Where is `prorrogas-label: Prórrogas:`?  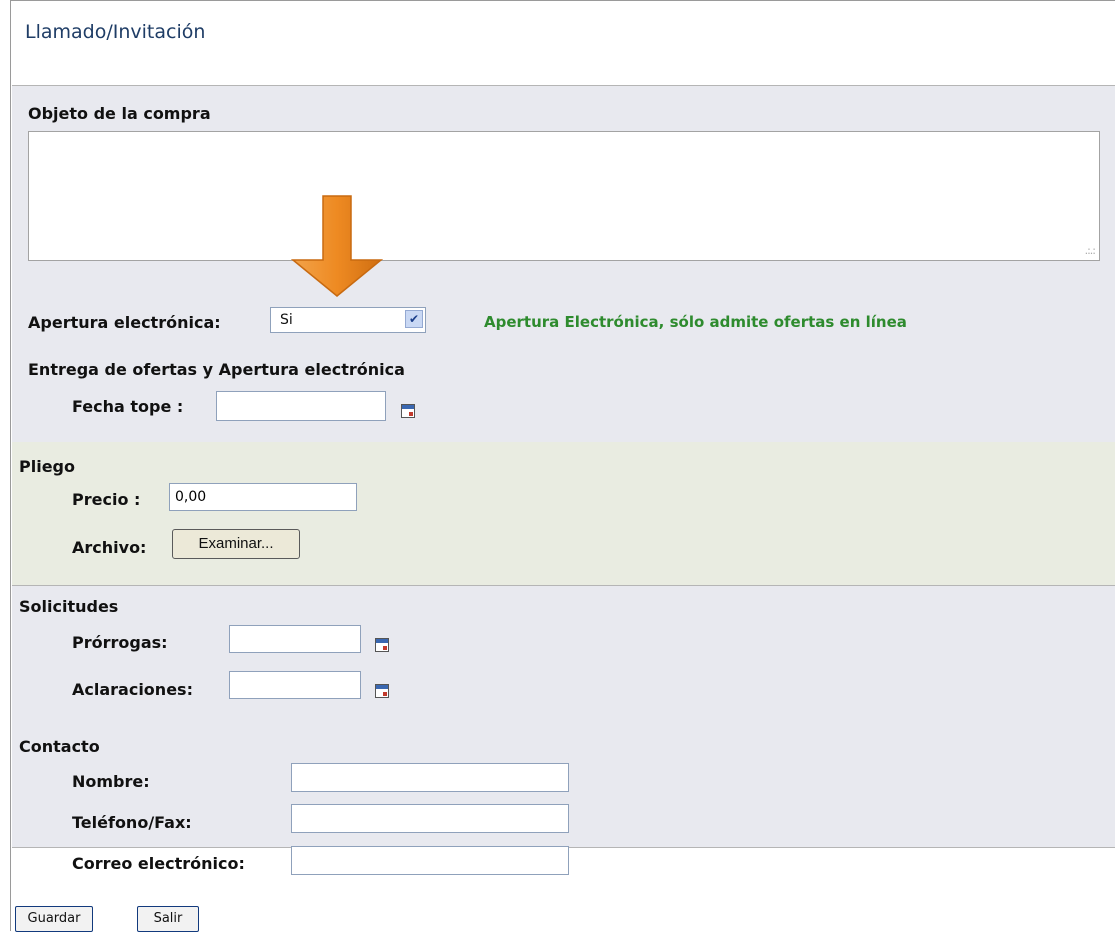
prorrogas-label: Prórrogas: is located at coordinates (120, 642).